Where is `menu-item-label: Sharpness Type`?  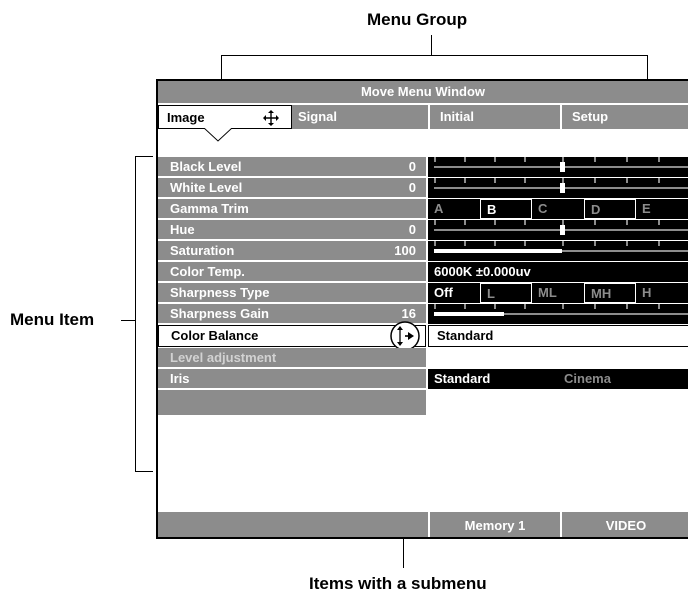 menu-item-label: Sharpness Type is located at coordinates (292, 293).